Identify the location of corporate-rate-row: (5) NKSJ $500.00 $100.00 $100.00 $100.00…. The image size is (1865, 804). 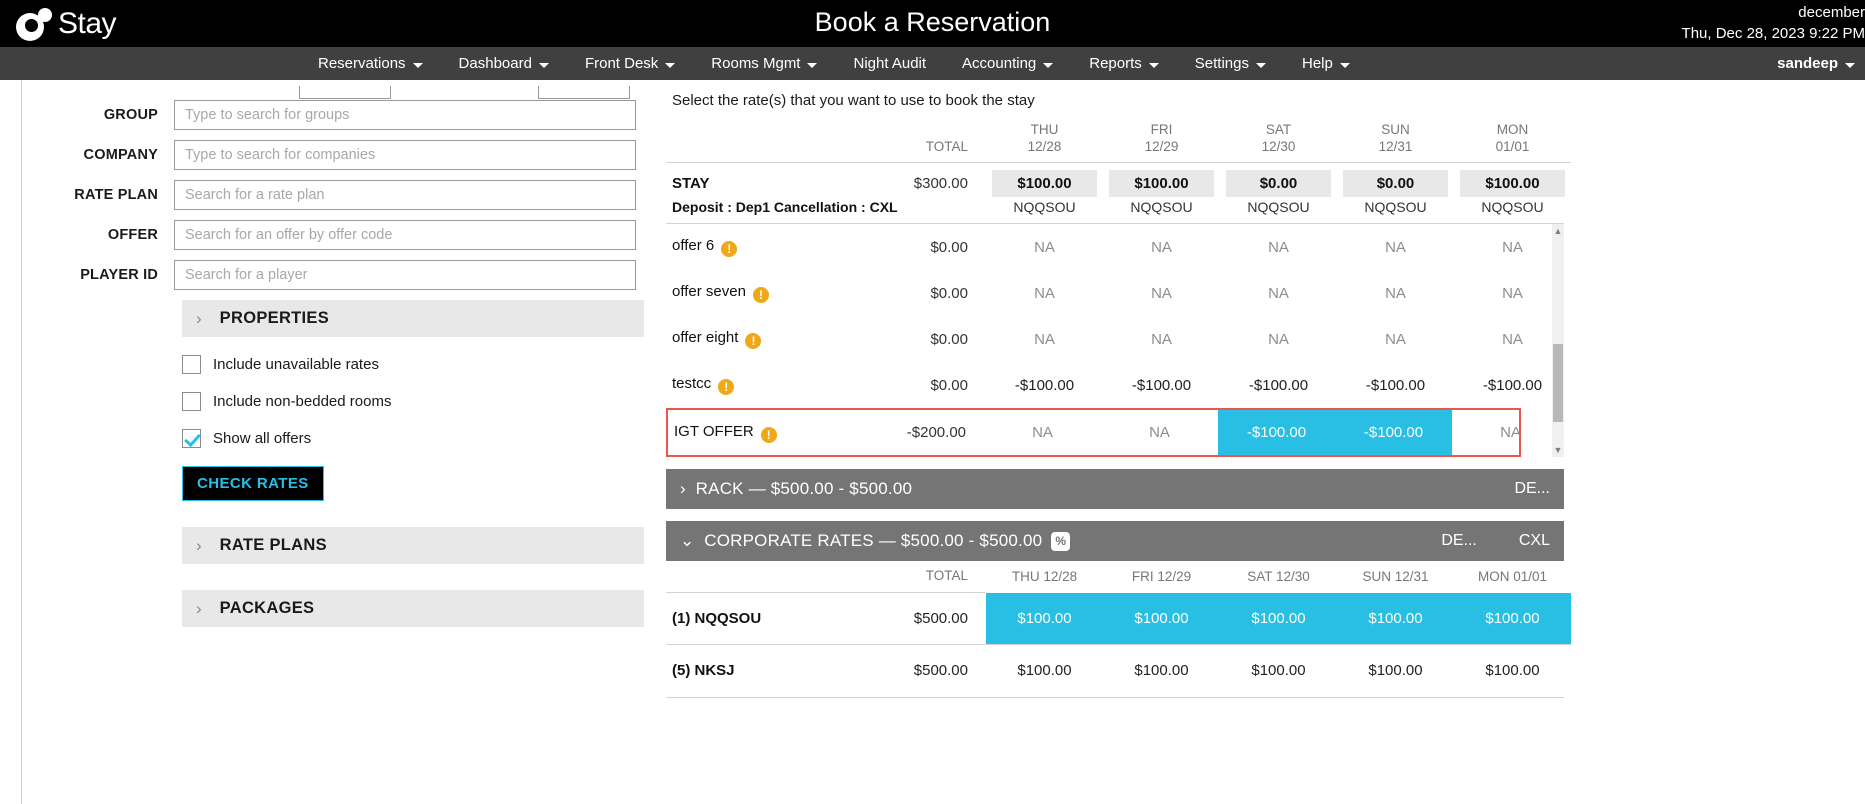
(1118, 670).